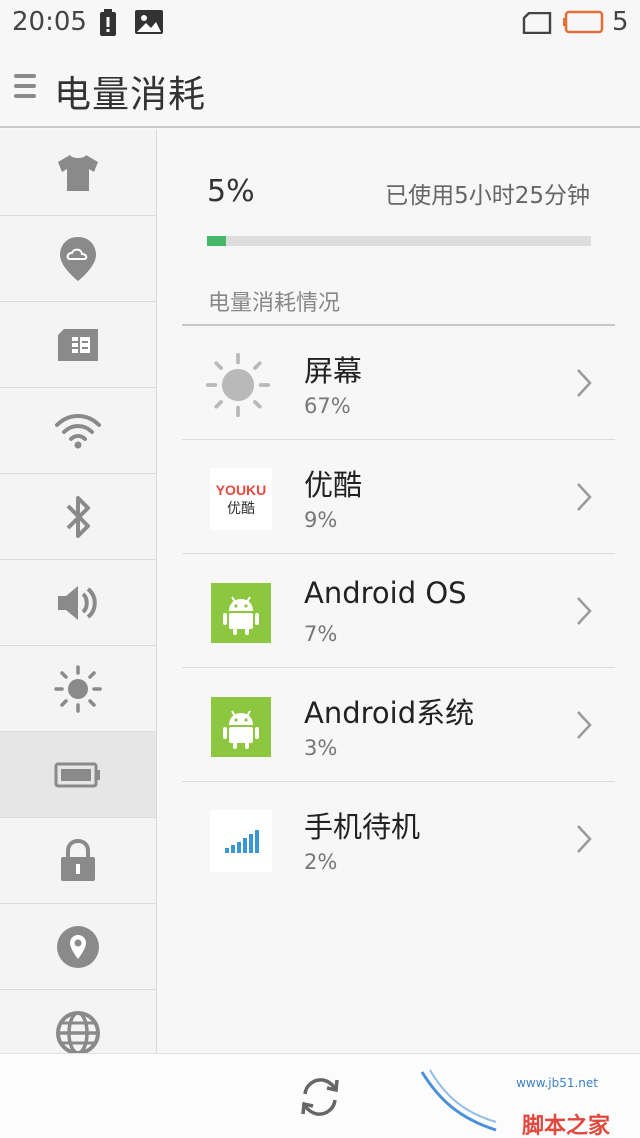 The width and height of the screenshot is (640, 1138). I want to click on sim-card-icon, so click(78, 345).